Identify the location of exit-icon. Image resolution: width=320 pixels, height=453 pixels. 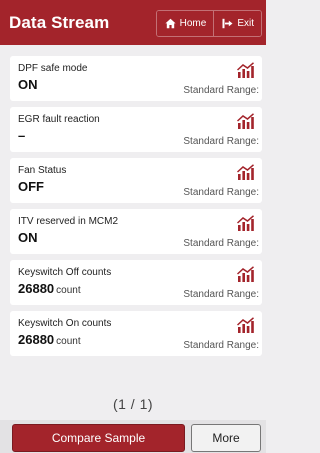
(227, 23).